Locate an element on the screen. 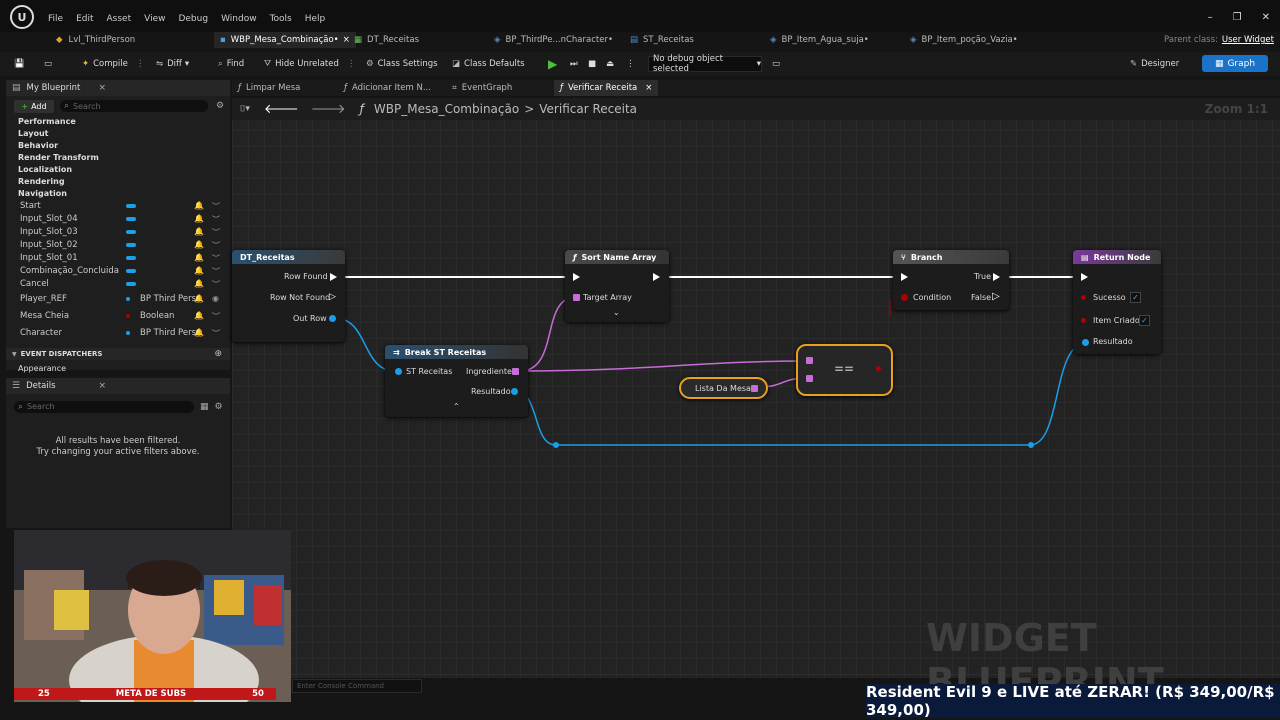 This screenshot has width=1280, height=720. node-branch: ⑂ Branch True Condition False ▷ is located at coordinates (951, 280).